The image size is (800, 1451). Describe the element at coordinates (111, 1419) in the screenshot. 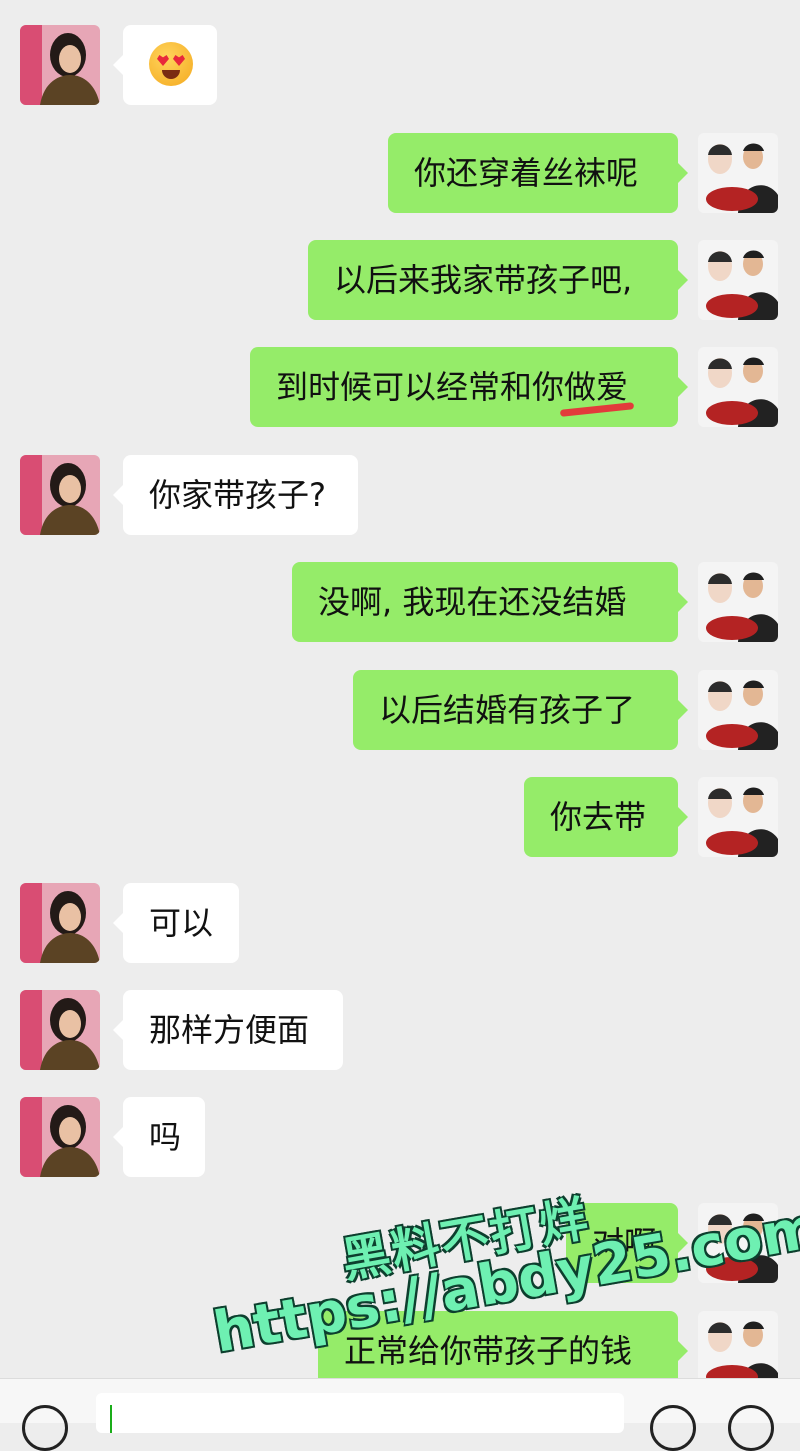

I see `text-caret` at that location.